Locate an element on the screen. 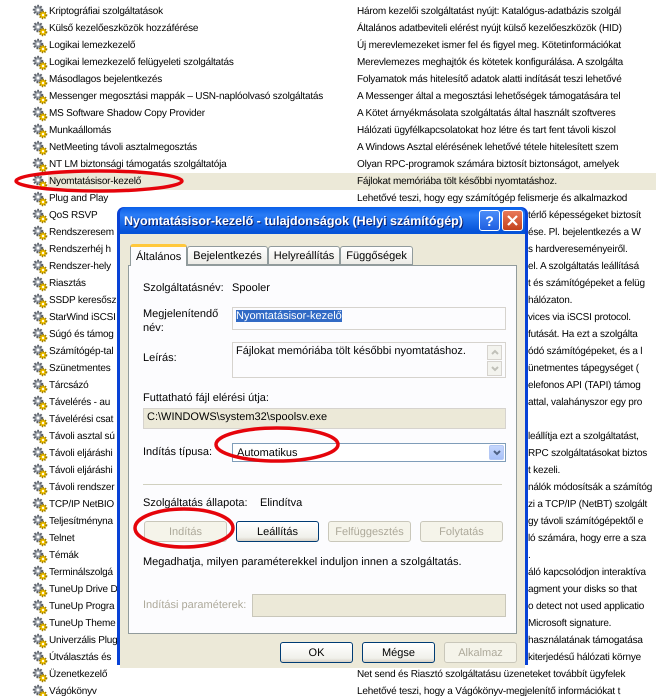 The width and height of the screenshot is (656, 696). service-name: QoS RSVP is located at coordinates (73, 215).